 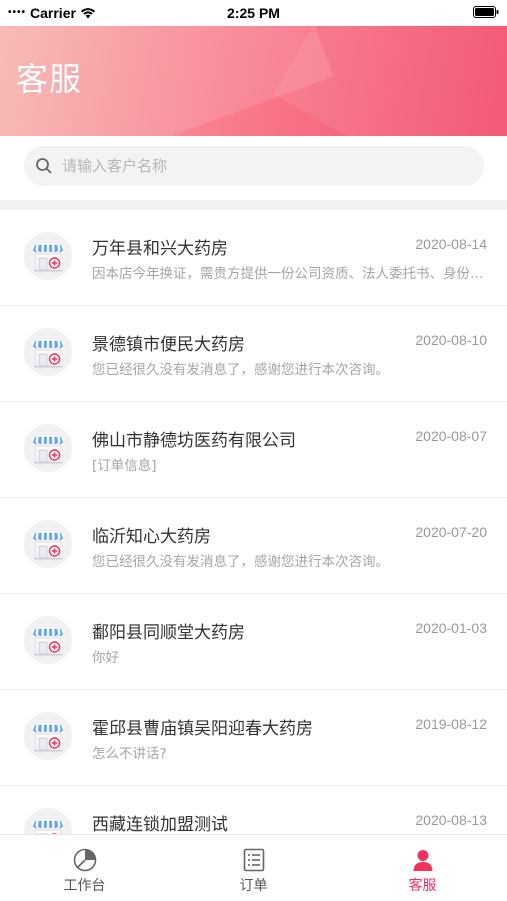 What do you see at coordinates (44, 166) in the screenshot?
I see `search-icon` at bounding box center [44, 166].